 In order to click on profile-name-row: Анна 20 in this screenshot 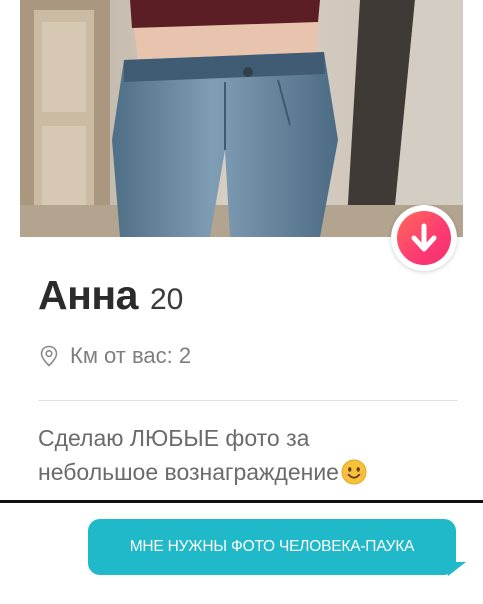, I will do `click(110, 298)`.